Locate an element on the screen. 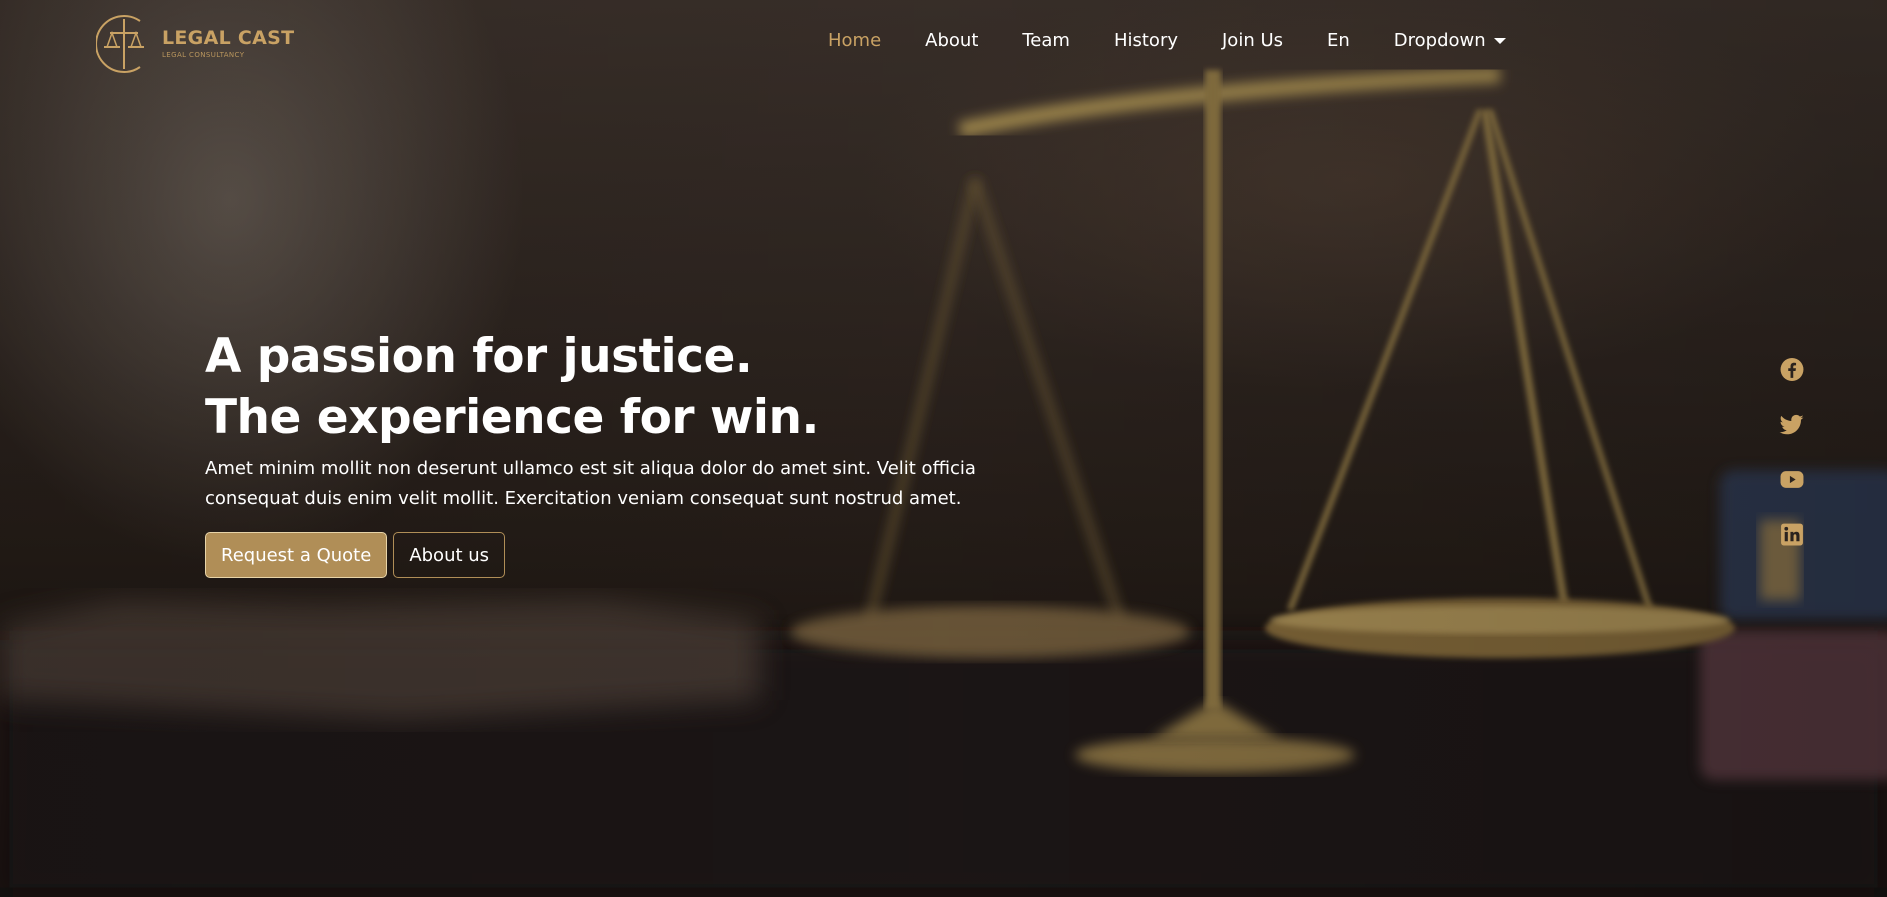  nav-item-team: Team is located at coordinates (1046, 40).